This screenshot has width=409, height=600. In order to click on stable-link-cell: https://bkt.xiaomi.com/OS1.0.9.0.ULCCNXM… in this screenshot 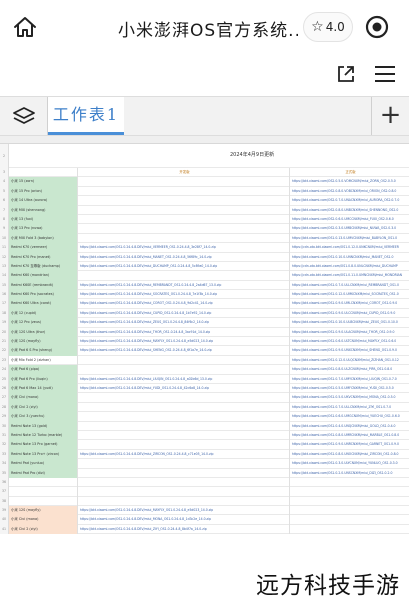, I will do `click(349, 313)`.